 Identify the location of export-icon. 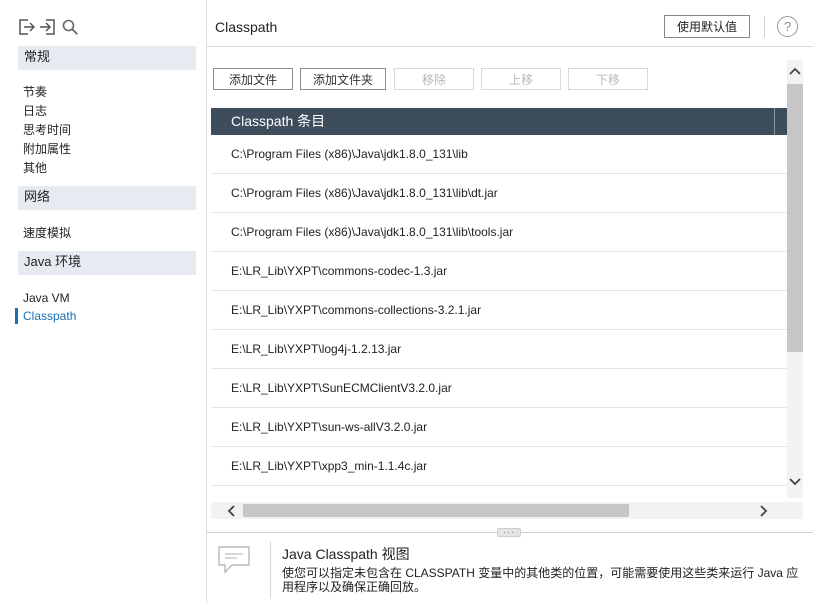
(26, 27).